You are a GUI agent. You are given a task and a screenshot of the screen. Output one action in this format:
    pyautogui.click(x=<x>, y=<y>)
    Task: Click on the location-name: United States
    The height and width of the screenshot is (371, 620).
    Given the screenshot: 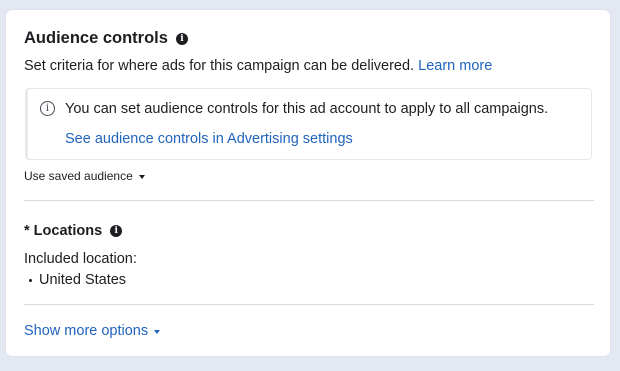 What is the action you would take?
    pyautogui.click(x=83, y=280)
    